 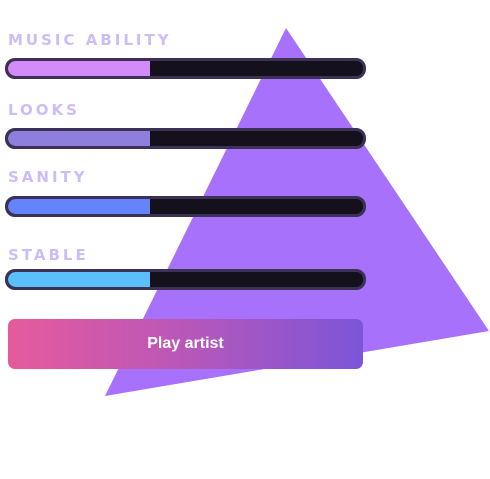 What do you see at coordinates (48, 177) in the screenshot?
I see `stat-label-sanity: SANITY` at bounding box center [48, 177].